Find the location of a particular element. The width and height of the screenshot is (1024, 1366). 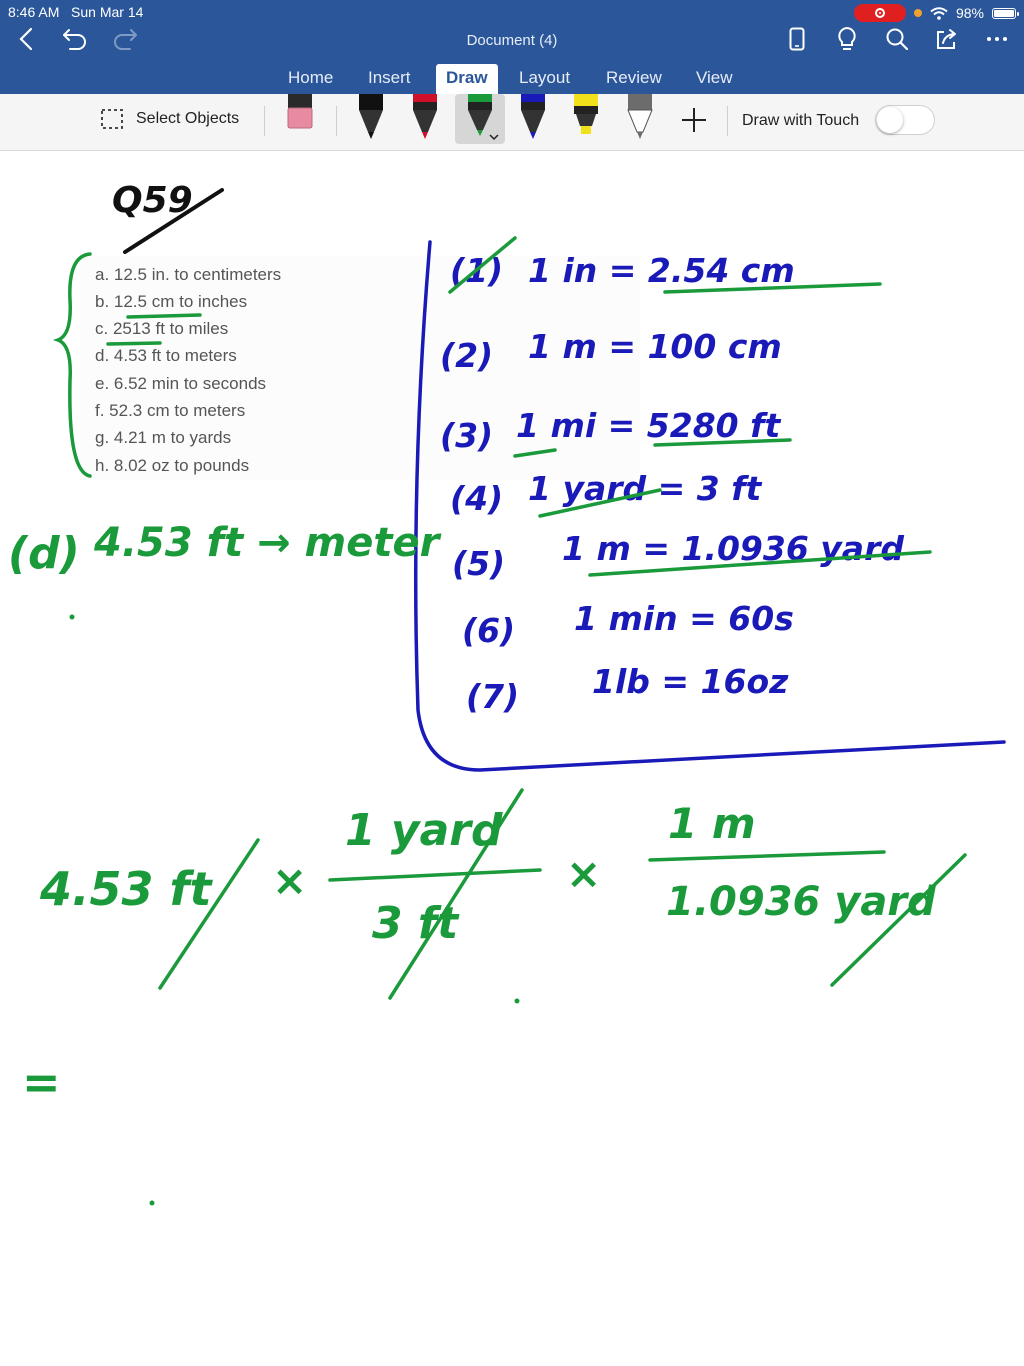

conversion-4: 1 yard = 3 ft is located at coordinates (645, 488).